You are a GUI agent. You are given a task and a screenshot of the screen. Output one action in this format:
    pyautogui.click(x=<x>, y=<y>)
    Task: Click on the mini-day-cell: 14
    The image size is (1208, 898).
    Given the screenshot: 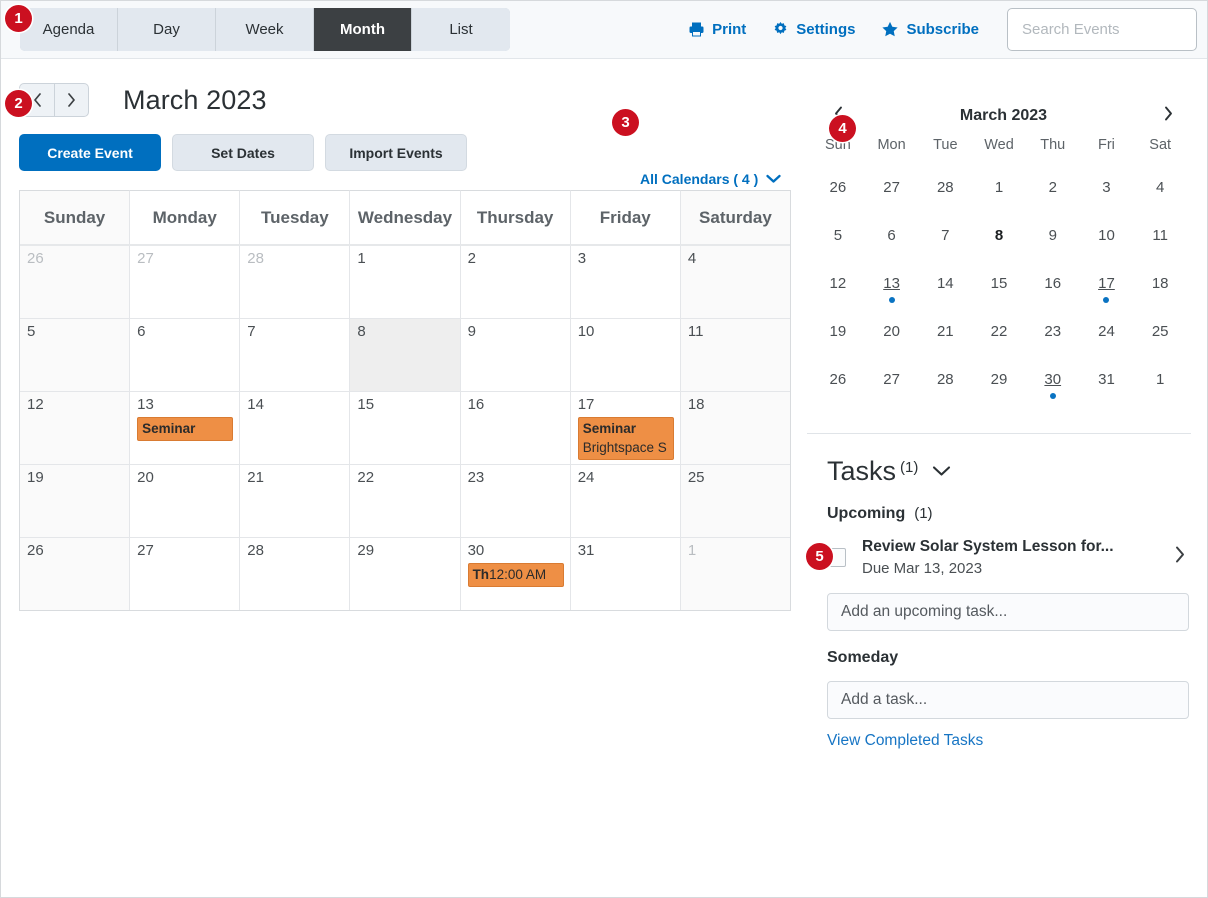 What is the action you would take?
    pyautogui.click(x=945, y=289)
    